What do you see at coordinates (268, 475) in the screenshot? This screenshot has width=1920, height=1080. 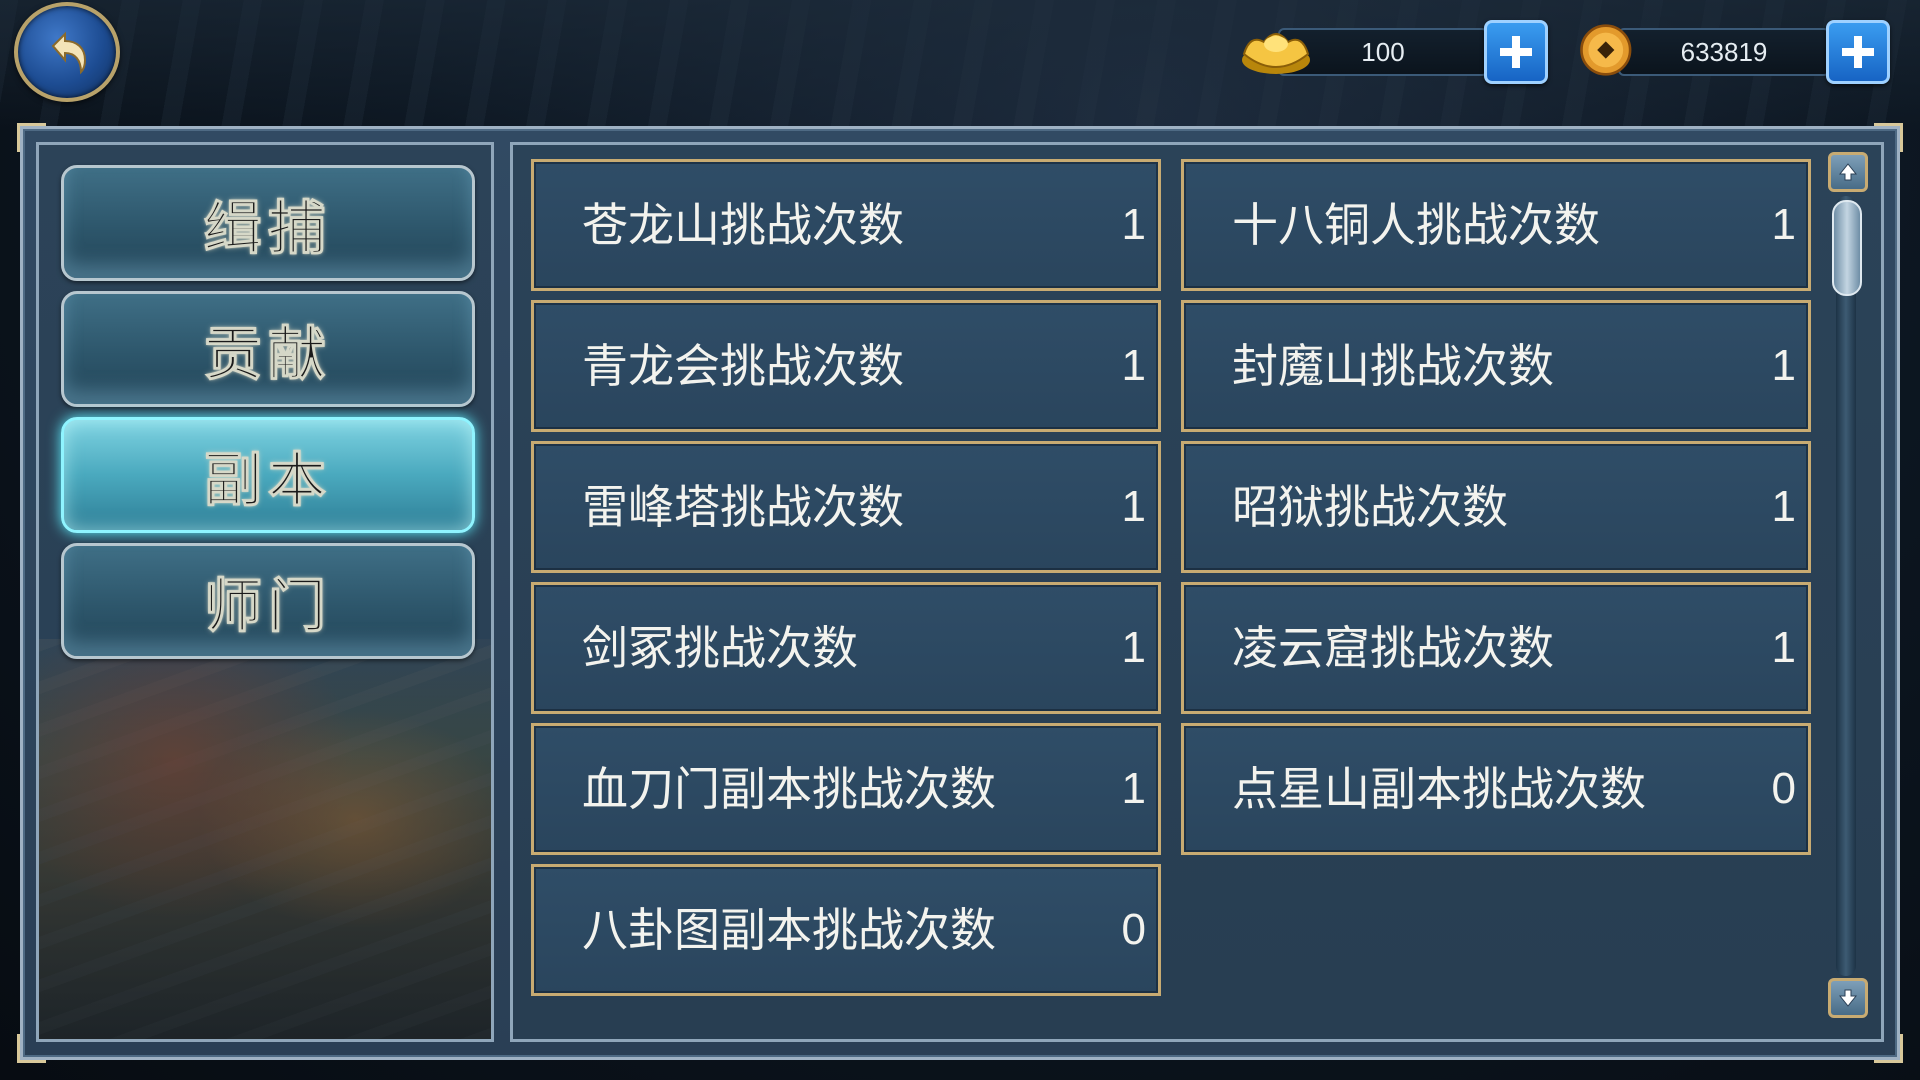 I see `tab-dungeon: 副本` at bounding box center [268, 475].